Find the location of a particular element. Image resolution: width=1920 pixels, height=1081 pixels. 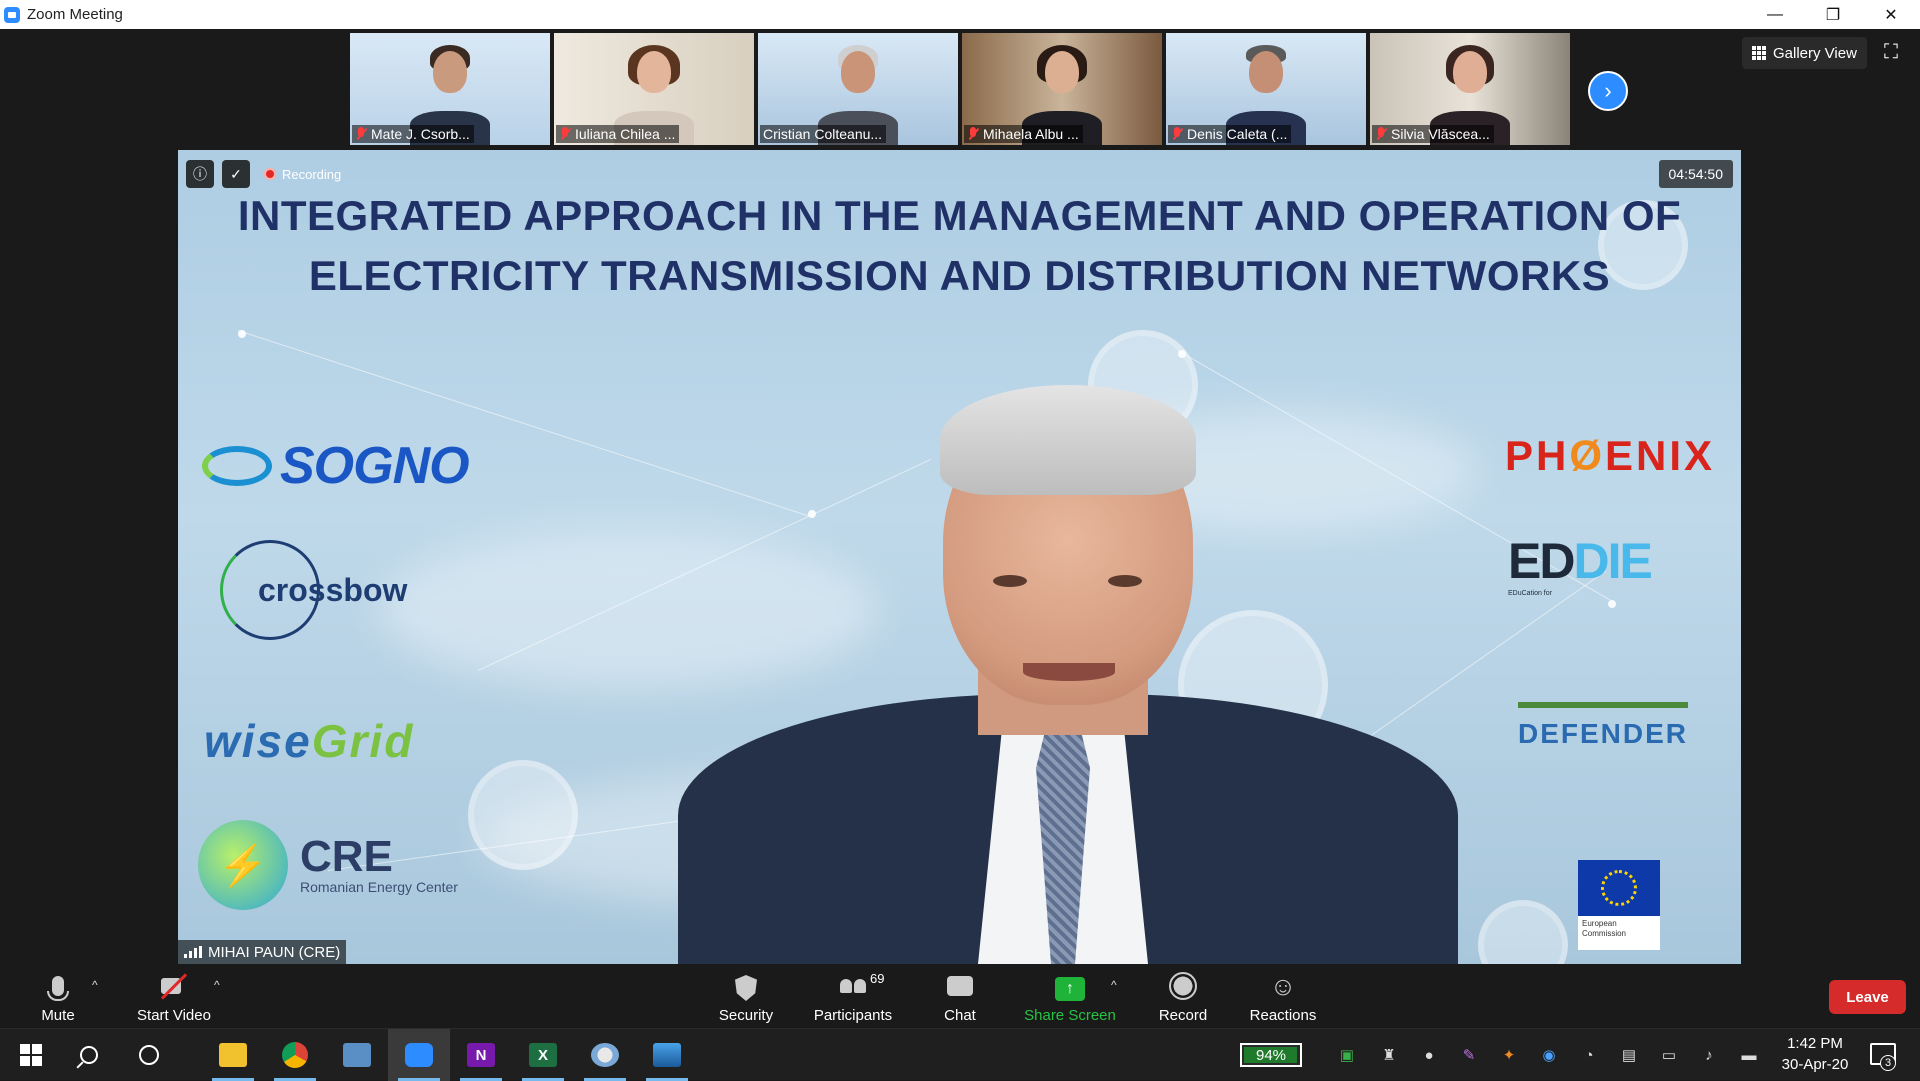

taskbar-remote-desktop is located at coordinates (357, 1055).